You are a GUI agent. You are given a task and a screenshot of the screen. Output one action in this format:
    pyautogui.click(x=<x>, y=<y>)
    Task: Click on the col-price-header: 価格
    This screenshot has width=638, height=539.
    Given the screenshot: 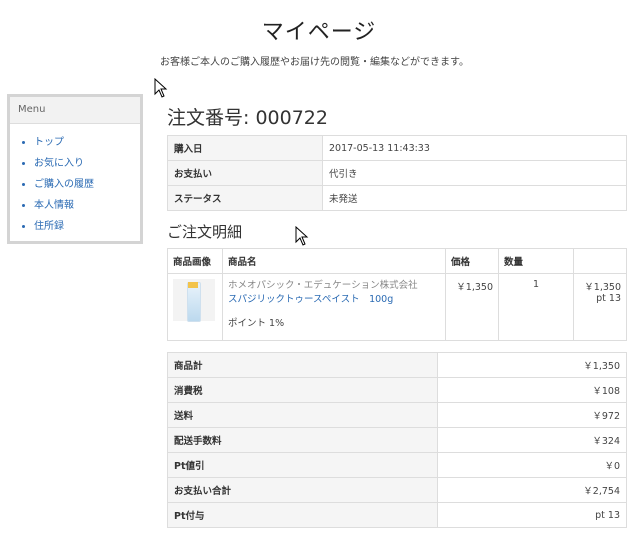 What is the action you would take?
    pyautogui.click(x=472, y=261)
    